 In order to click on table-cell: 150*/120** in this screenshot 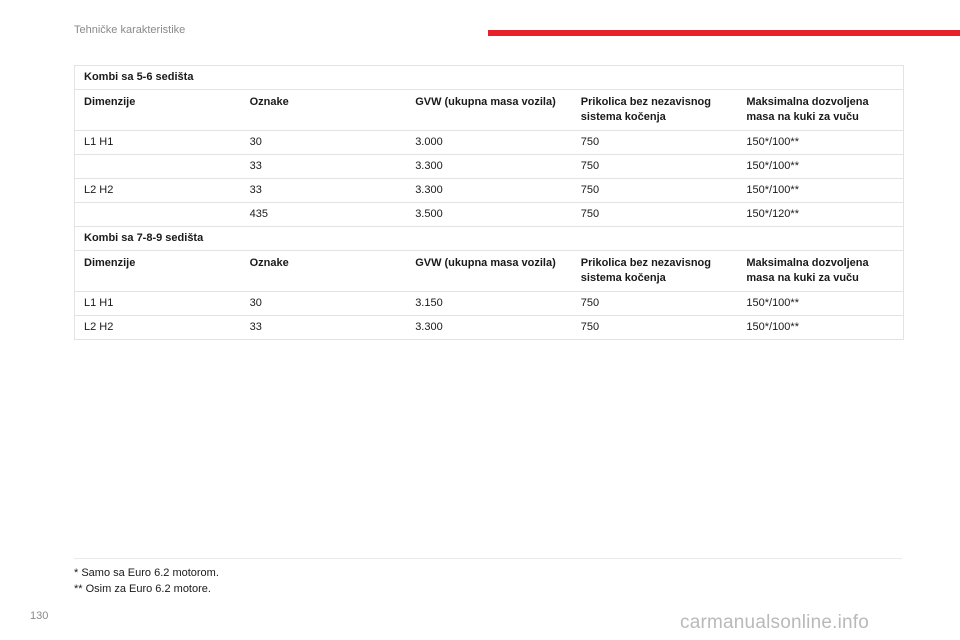, I will do `click(772, 214)`.